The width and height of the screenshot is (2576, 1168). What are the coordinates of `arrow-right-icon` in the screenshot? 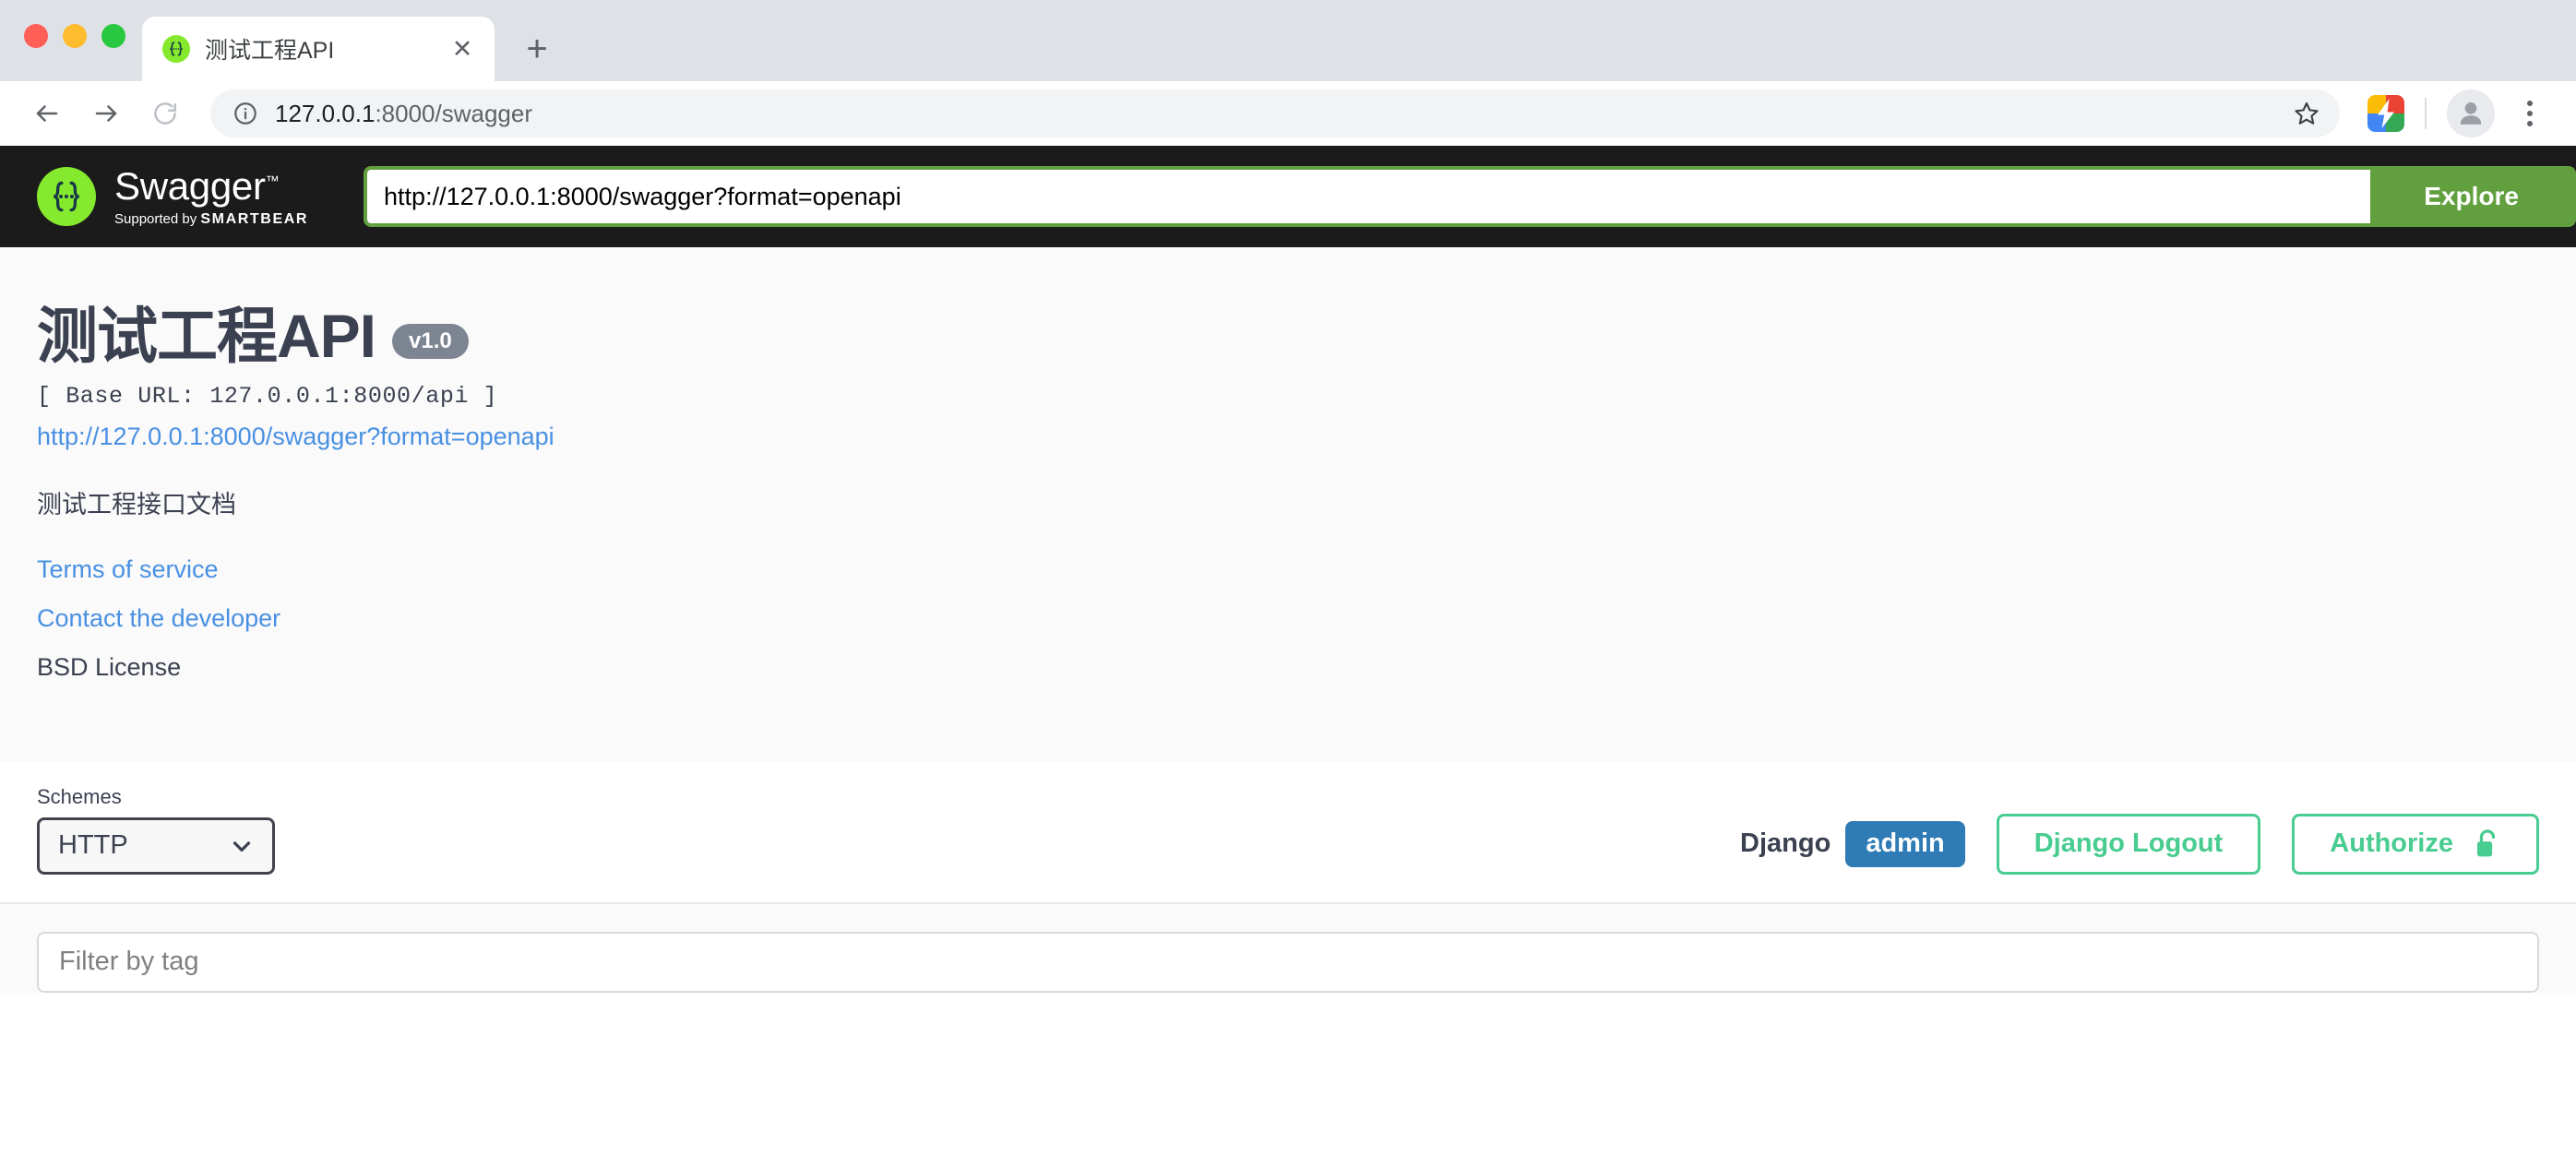 It's located at (106, 114).